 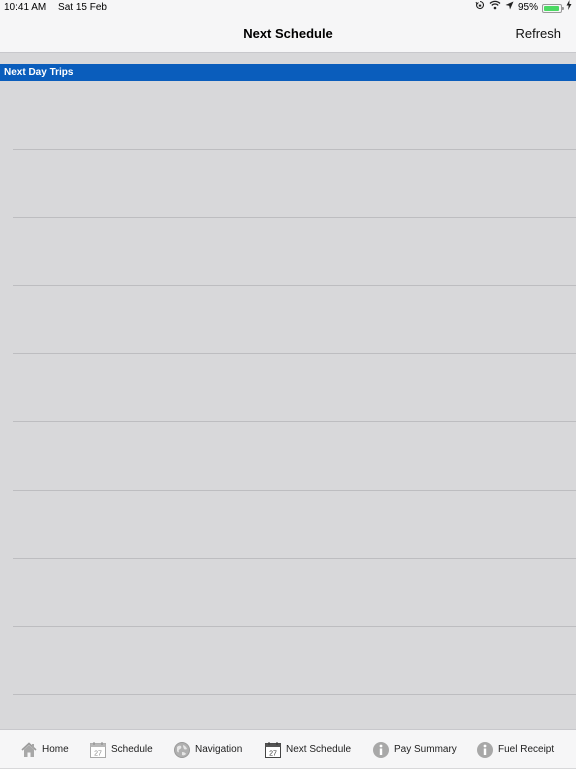 I want to click on battery-icon, so click(x=553, y=8).